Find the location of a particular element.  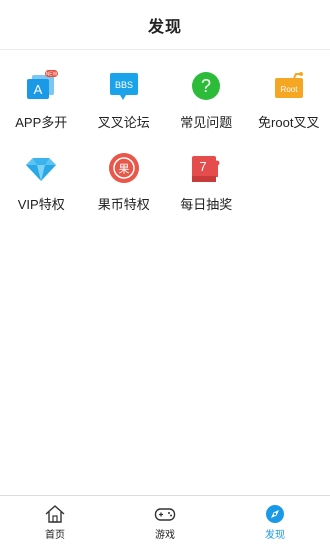

question-mark: ? is located at coordinates (206, 86).